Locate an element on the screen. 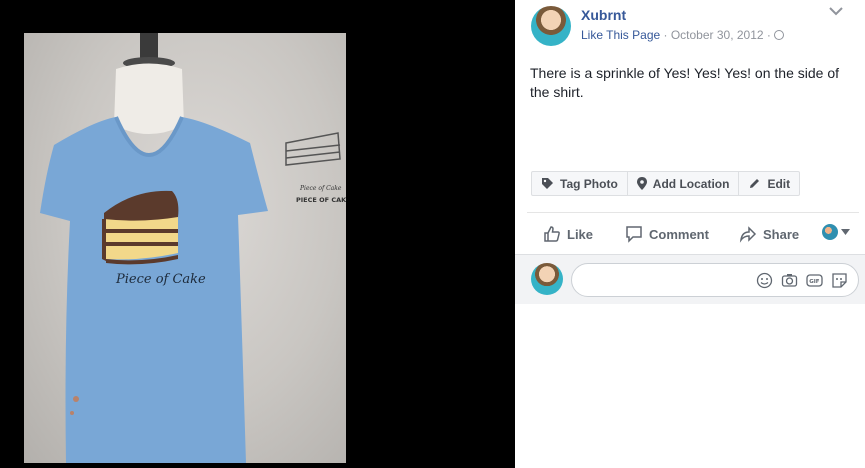  sticker-icon is located at coordinates (839, 280).